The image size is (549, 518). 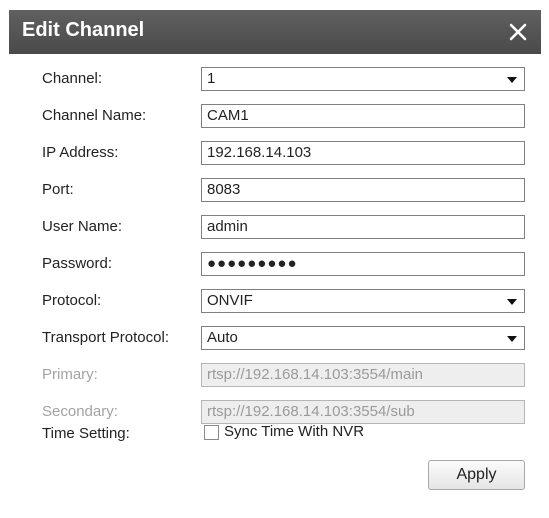 I want to click on channel-name-label: Channel Name:, so click(x=94, y=115).